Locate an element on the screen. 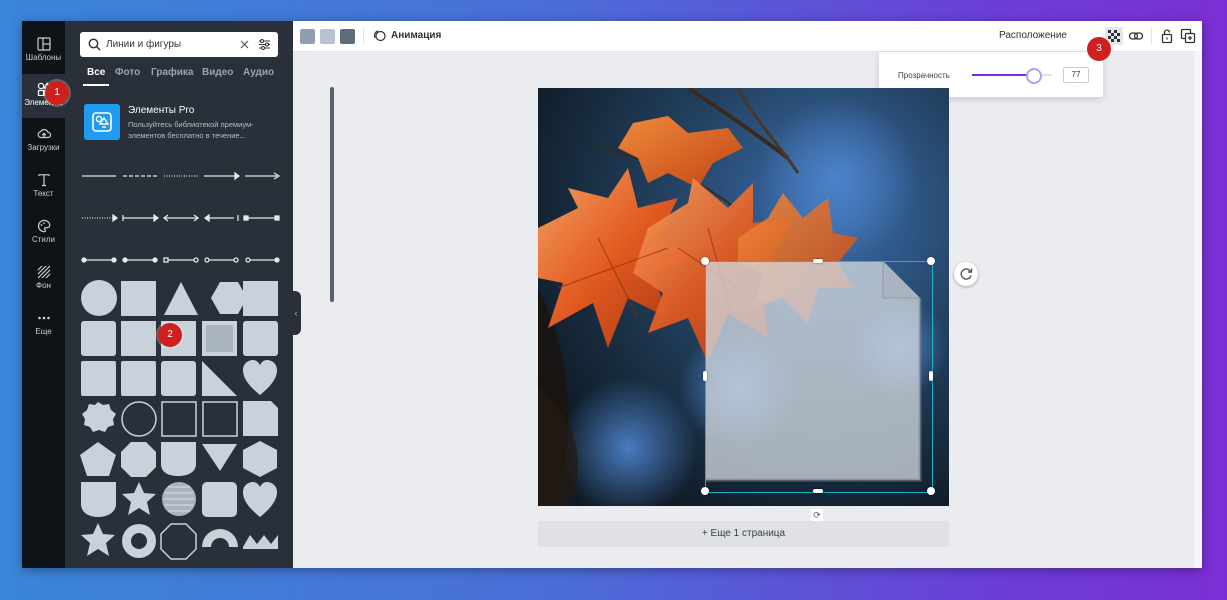 The image size is (1227, 600). resize-handle-right is located at coordinates (931, 376).